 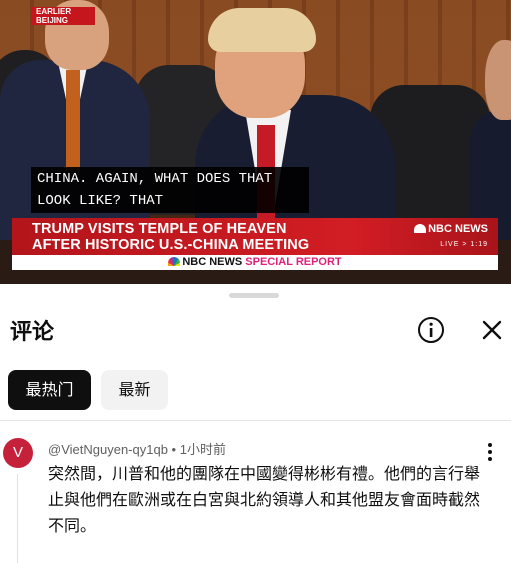 I want to click on special-report-strip: NBC NEWS SPECIAL REPORT, so click(x=255, y=262).